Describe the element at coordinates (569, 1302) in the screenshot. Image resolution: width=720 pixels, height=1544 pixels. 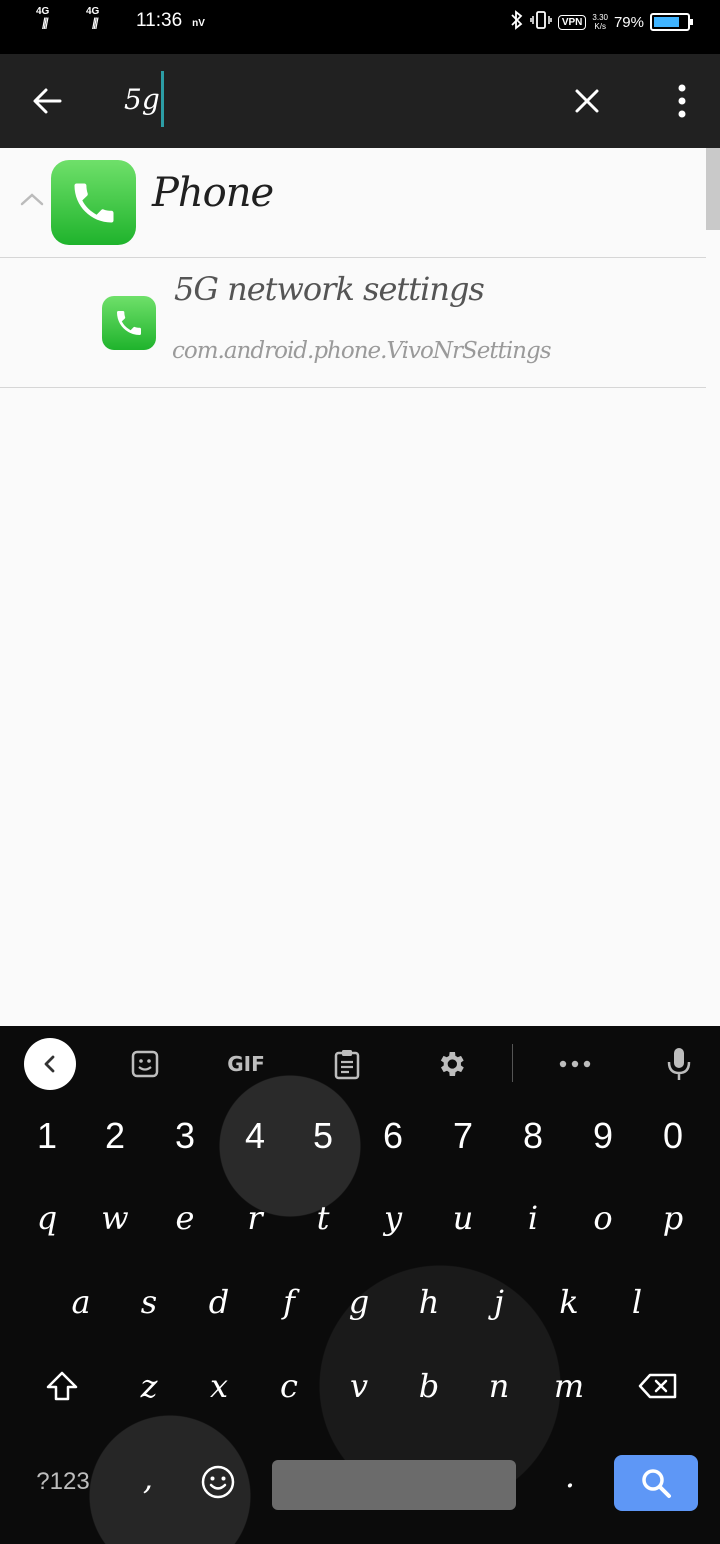
I see `key-k: k` at that location.